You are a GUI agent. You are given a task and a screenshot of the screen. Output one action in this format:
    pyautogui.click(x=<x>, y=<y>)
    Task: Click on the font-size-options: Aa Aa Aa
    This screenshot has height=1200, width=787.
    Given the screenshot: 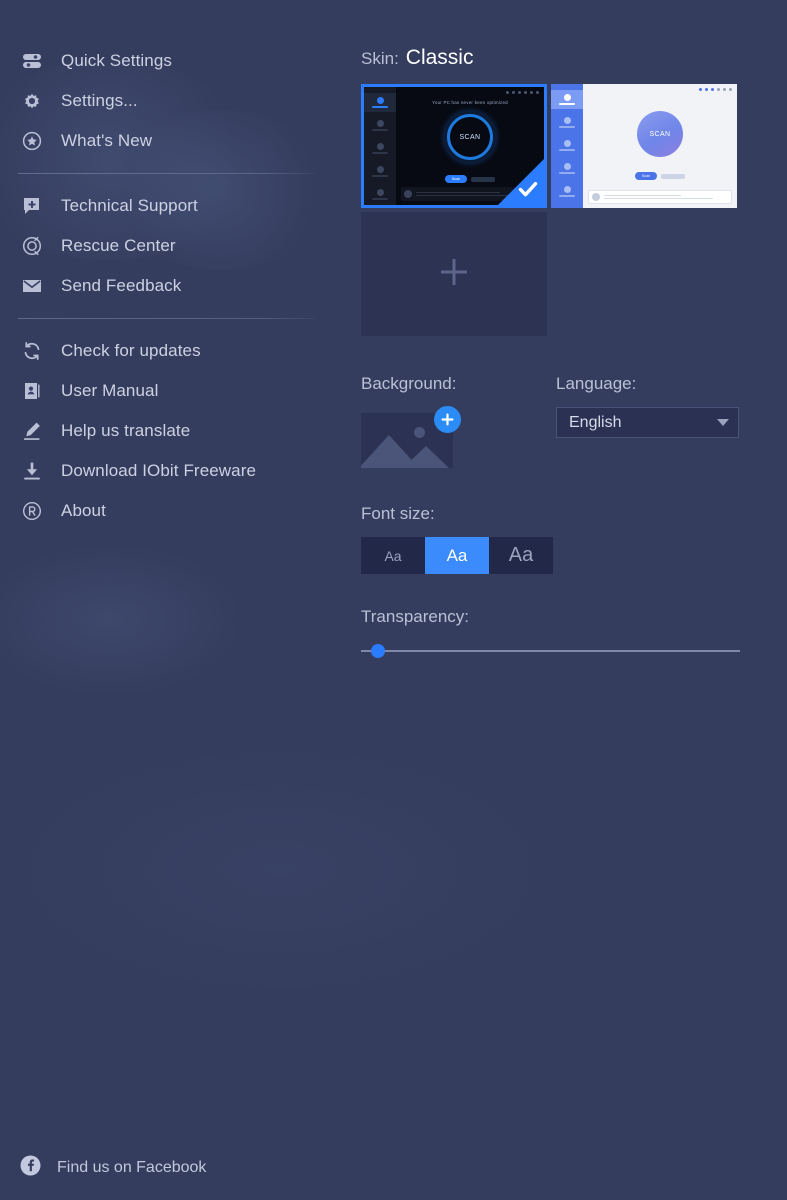 What is the action you would take?
    pyautogui.click(x=457, y=555)
    